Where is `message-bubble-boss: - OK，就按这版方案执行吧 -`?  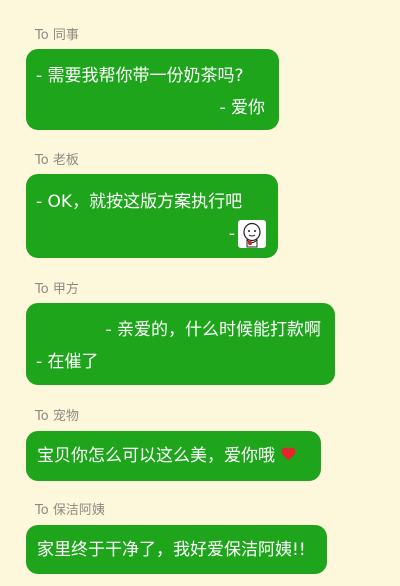 message-bubble-boss: - OK，就按这版方案执行吧 - is located at coordinates (152, 216).